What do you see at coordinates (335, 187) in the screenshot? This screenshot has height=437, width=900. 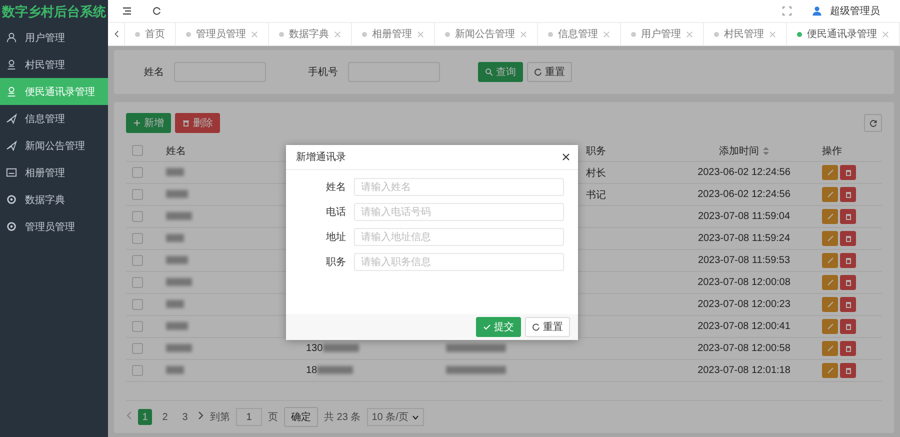 I see `field-label: 姓名` at bounding box center [335, 187].